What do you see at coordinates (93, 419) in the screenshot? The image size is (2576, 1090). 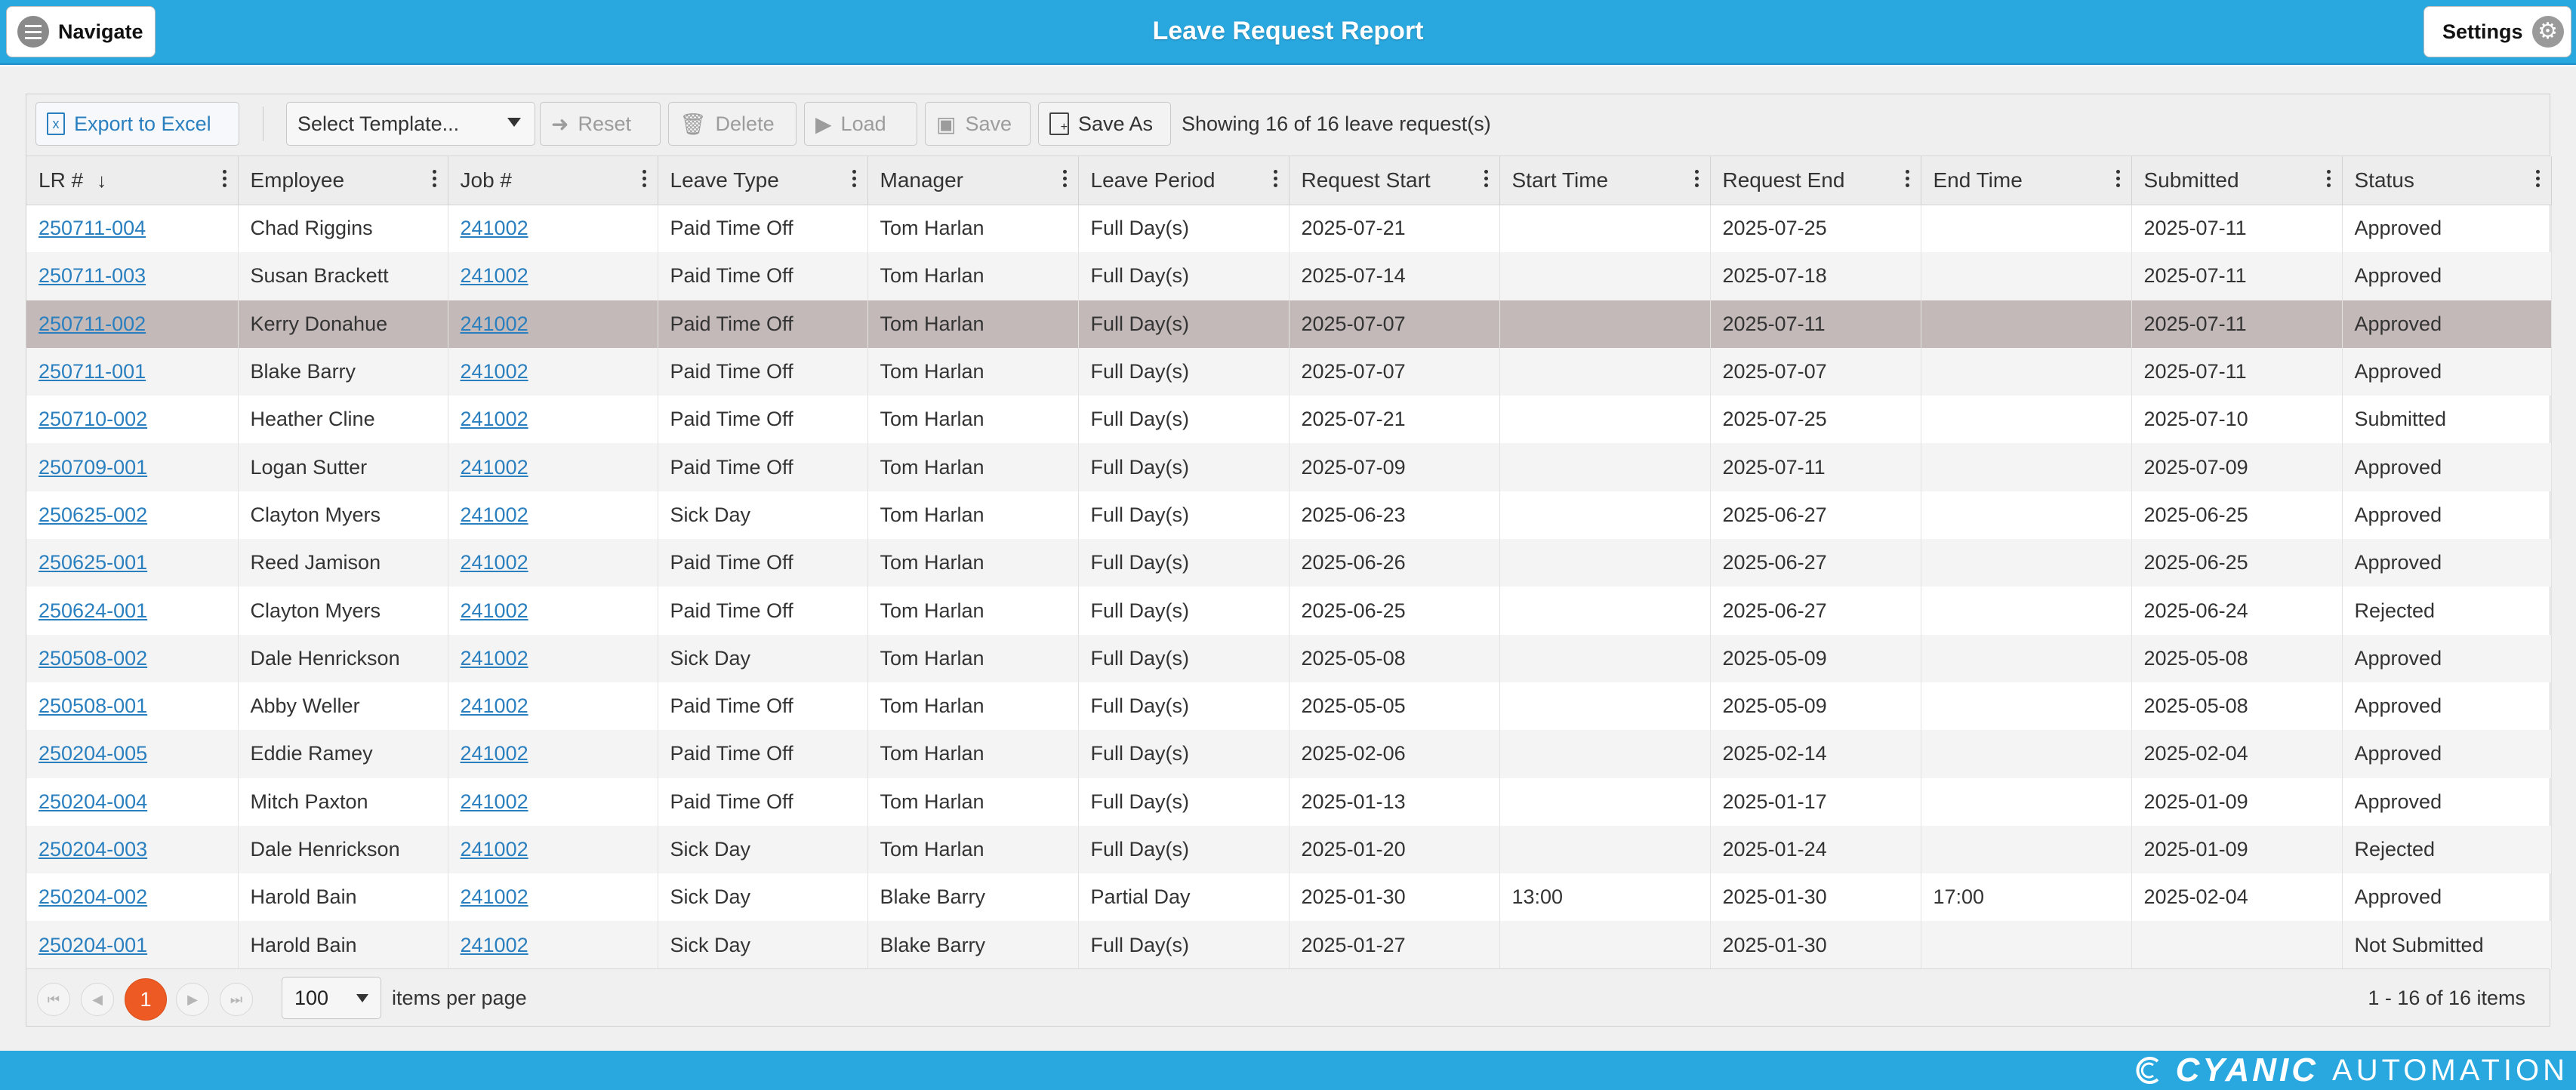 I see `lr-number-link: 250710-002` at bounding box center [93, 419].